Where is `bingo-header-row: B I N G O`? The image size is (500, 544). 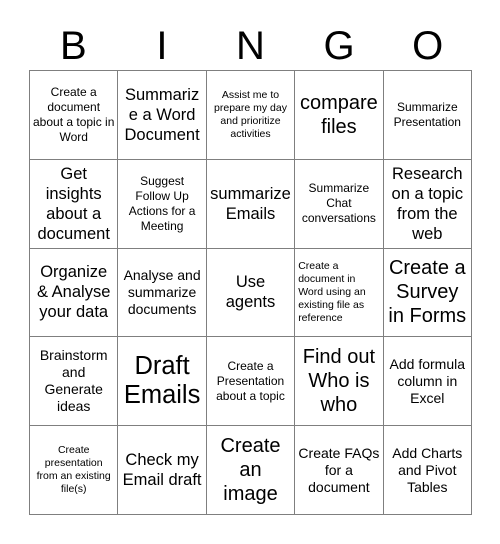 bingo-header-row: B I N G O is located at coordinates (250, 46).